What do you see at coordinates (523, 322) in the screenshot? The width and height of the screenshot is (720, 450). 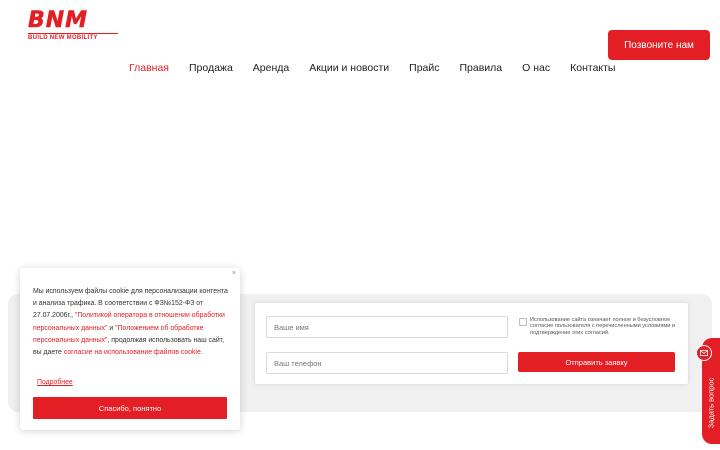 I see `consent-checkbox` at bounding box center [523, 322].